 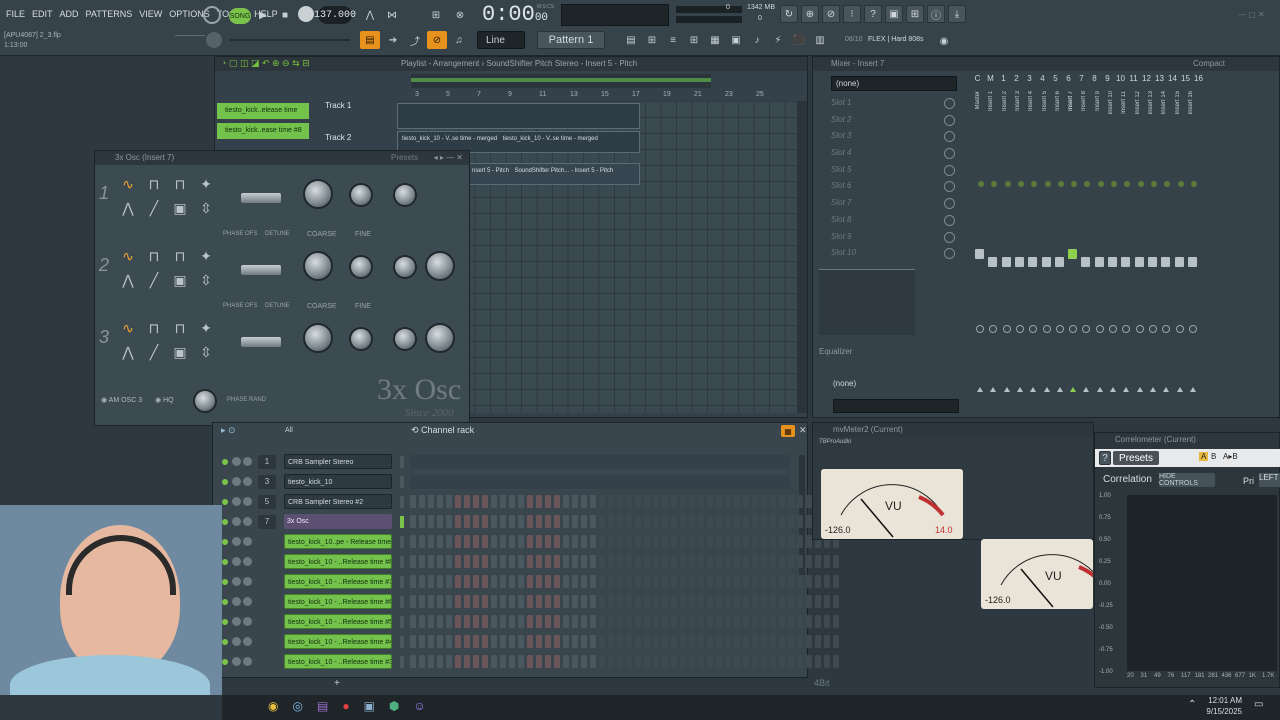 I want to click on stop-icon: ■, so click(x=285, y=15).